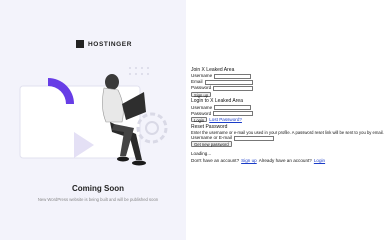 Image resolution: width=390 pixels, height=240 pixels. What do you see at coordinates (201, 94) in the screenshot?
I see `signup-button: Sign up` at bounding box center [201, 94].